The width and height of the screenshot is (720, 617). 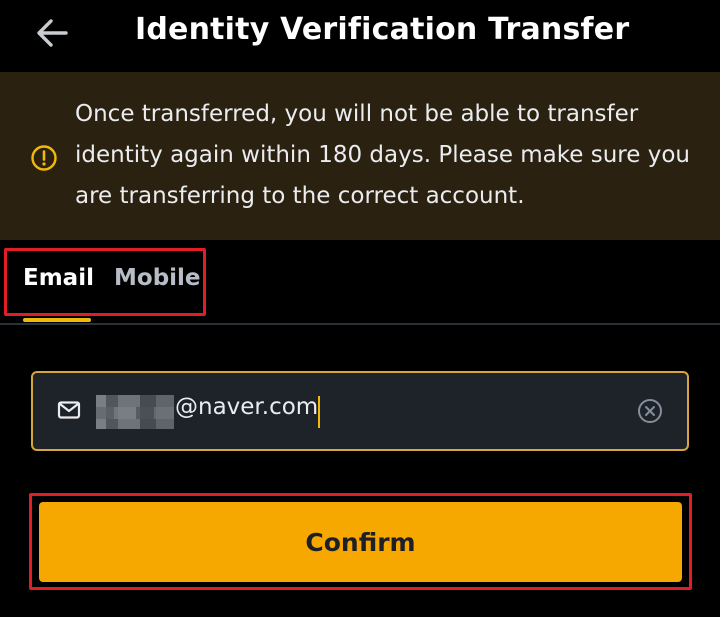 I want to click on back-button, so click(x=52, y=33).